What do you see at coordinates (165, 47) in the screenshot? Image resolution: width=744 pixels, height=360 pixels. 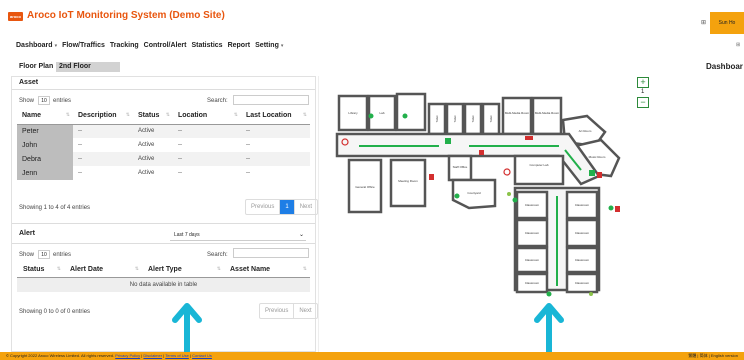 I see `nav-control-alert: Control/Alert` at bounding box center [165, 47].